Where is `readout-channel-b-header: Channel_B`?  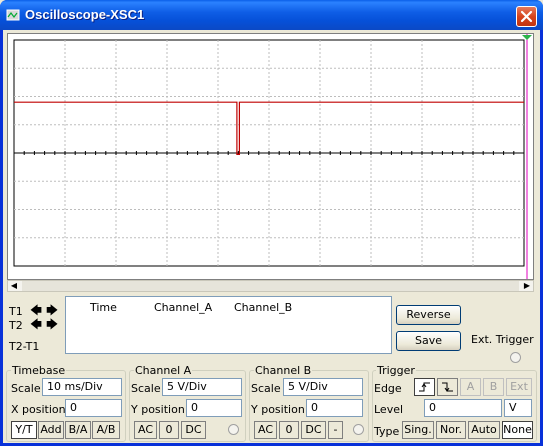
readout-channel-b-header: Channel_B is located at coordinates (263, 307).